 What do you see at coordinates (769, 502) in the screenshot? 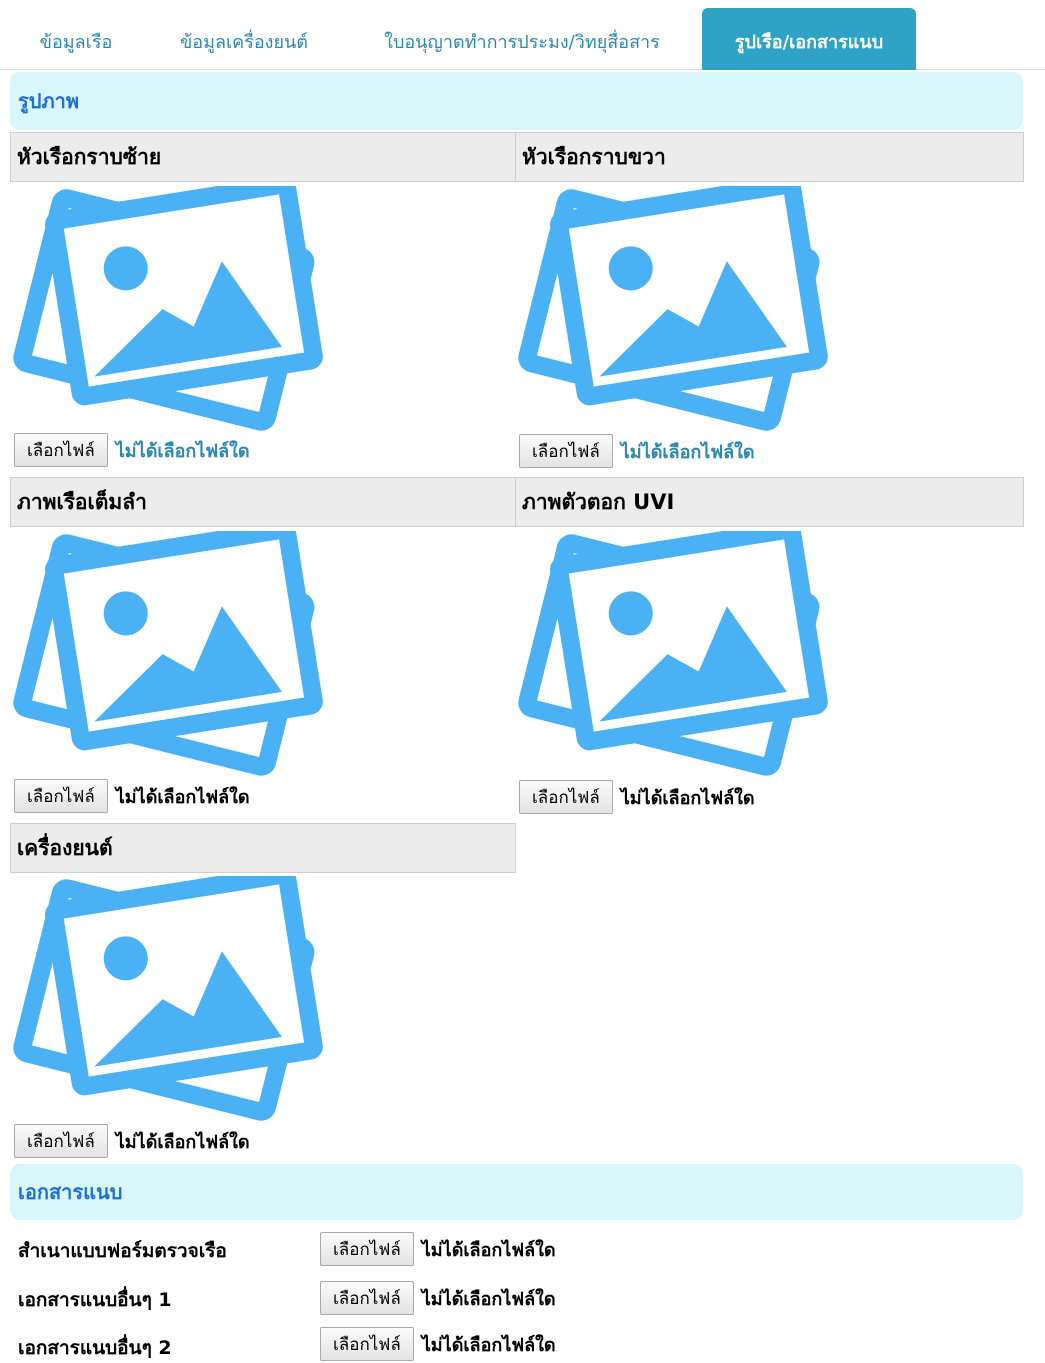
I see `label-uvi-stamp: ภาพตัวตอก UVI` at bounding box center [769, 502].